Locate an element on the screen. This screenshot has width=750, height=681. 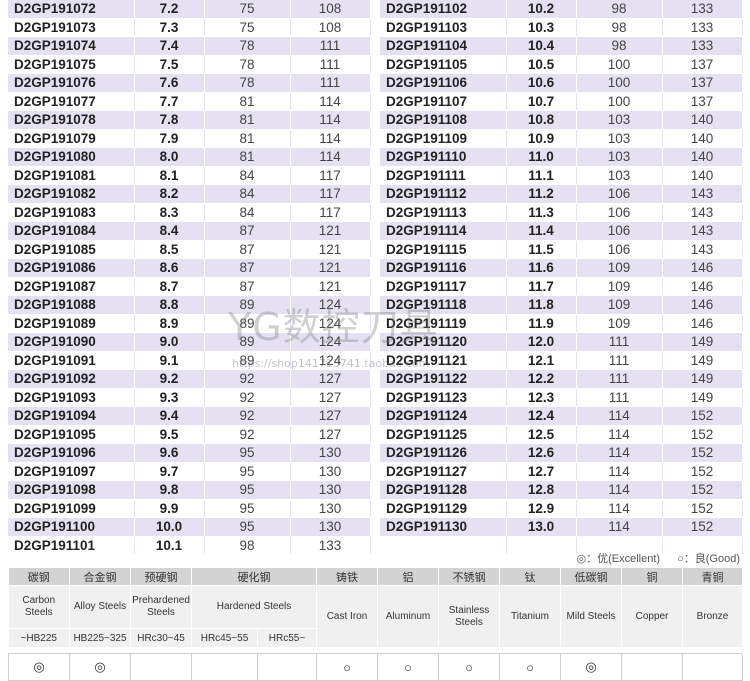
table-row: D2GP191103 10.3 98 133 is located at coordinates (561, 27).